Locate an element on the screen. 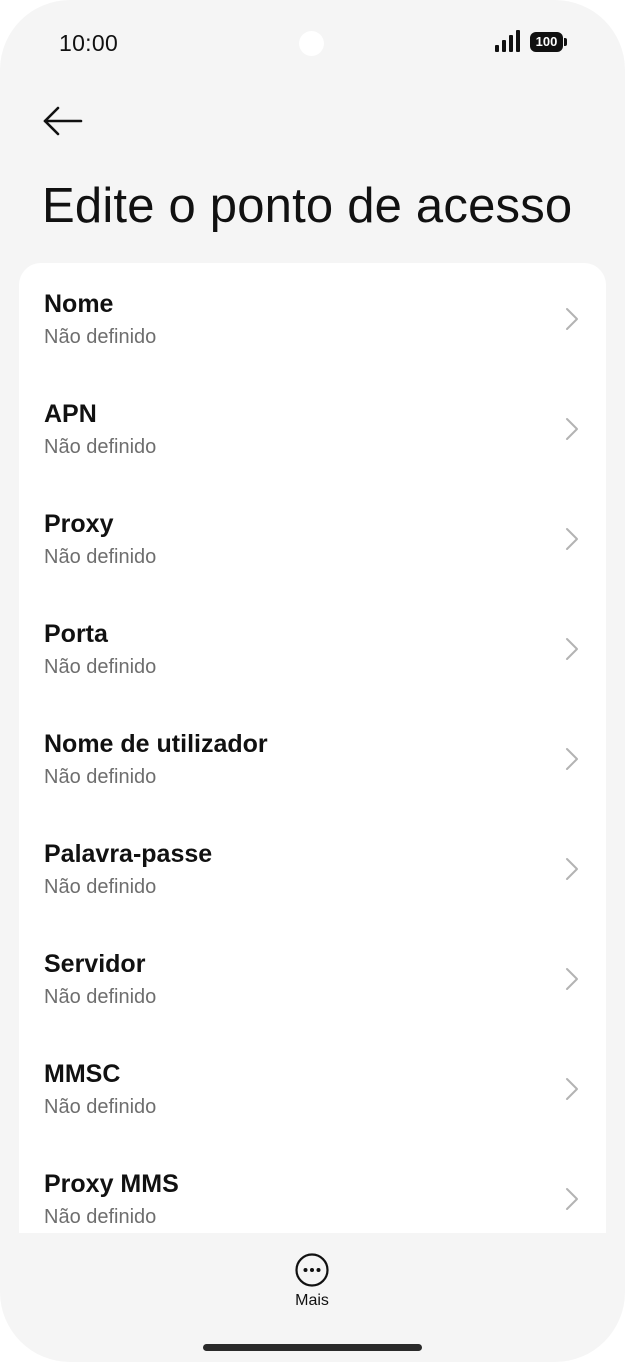  home-indicator is located at coordinates (312, 1347).